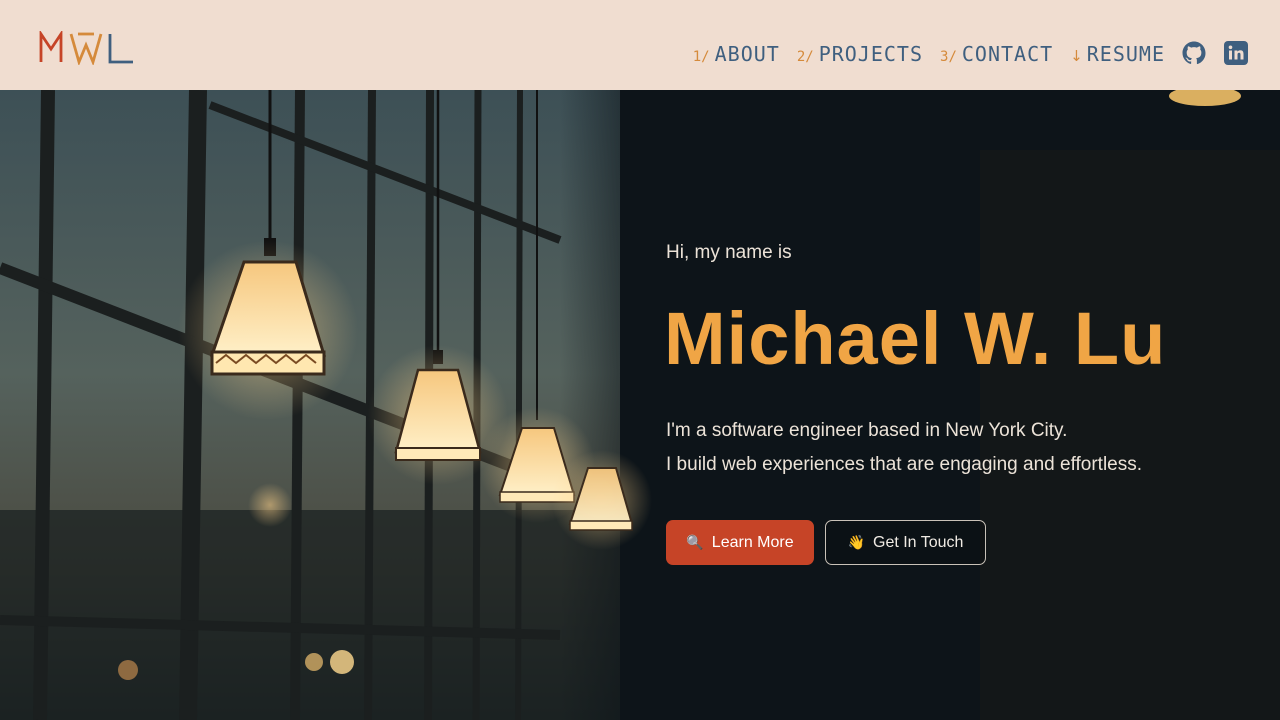 The height and width of the screenshot is (720, 1280). What do you see at coordinates (87, 48) in the screenshot?
I see `brand-logo` at bounding box center [87, 48].